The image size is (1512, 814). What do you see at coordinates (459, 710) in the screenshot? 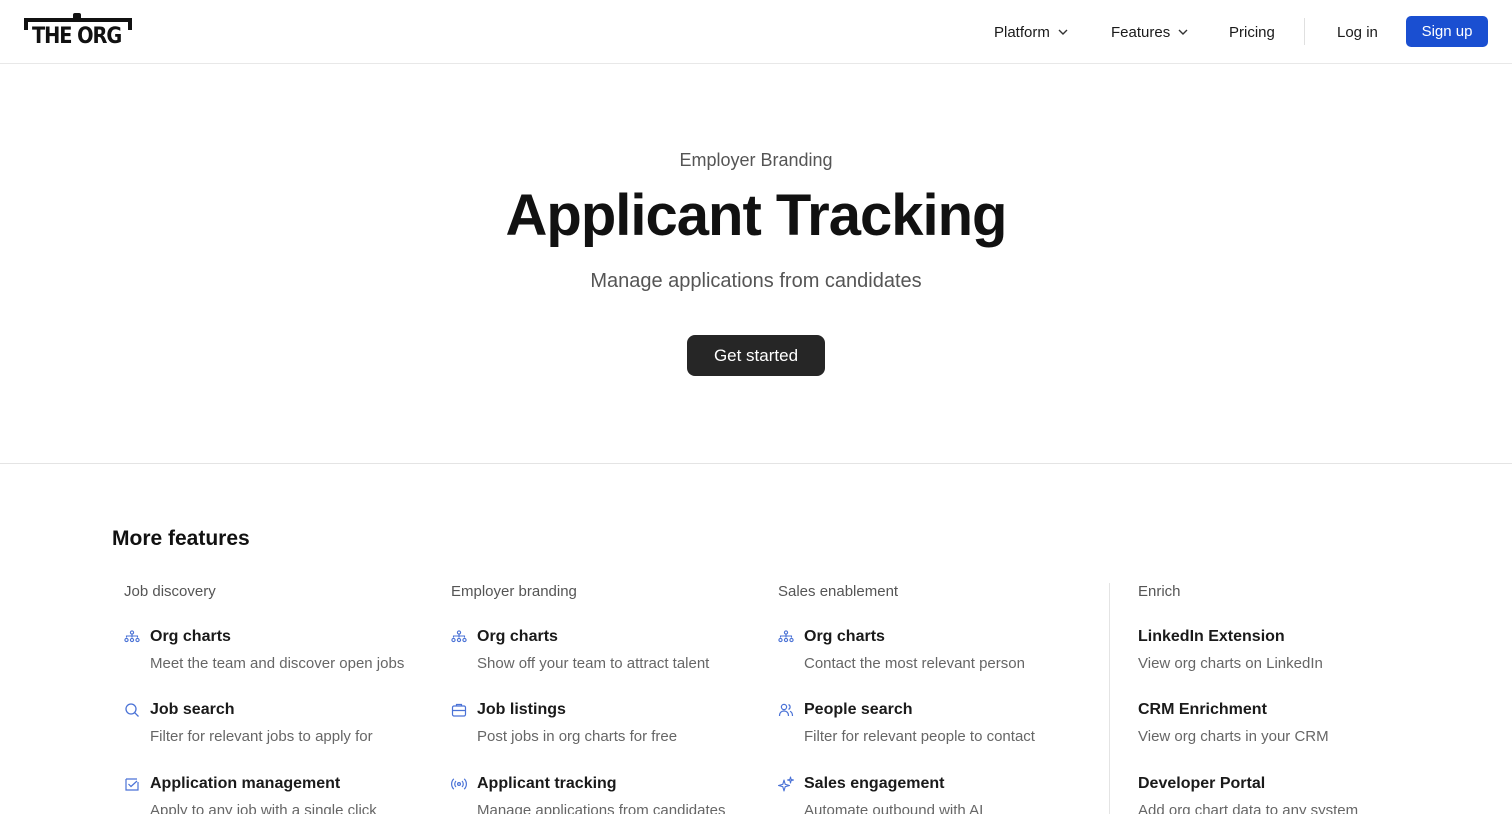
I see `briefcase-icon` at bounding box center [459, 710].